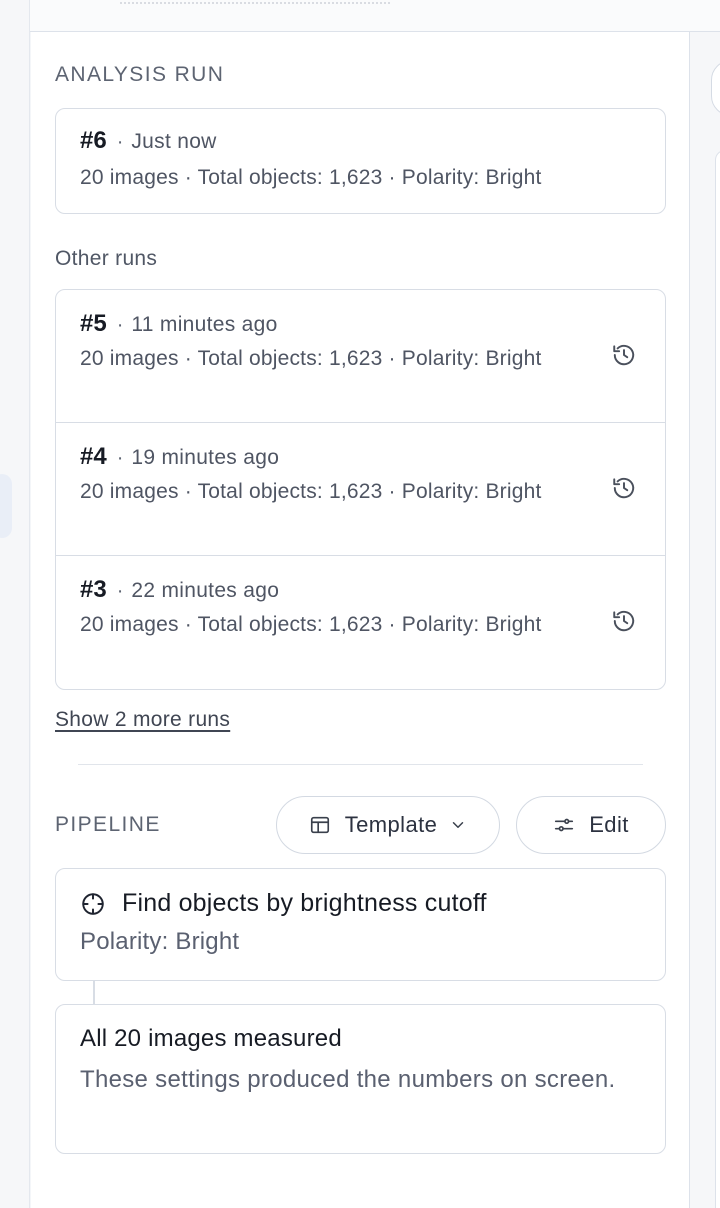 The image size is (720, 1208). What do you see at coordinates (704, 620) in the screenshot?
I see `right-pane-edge` at bounding box center [704, 620].